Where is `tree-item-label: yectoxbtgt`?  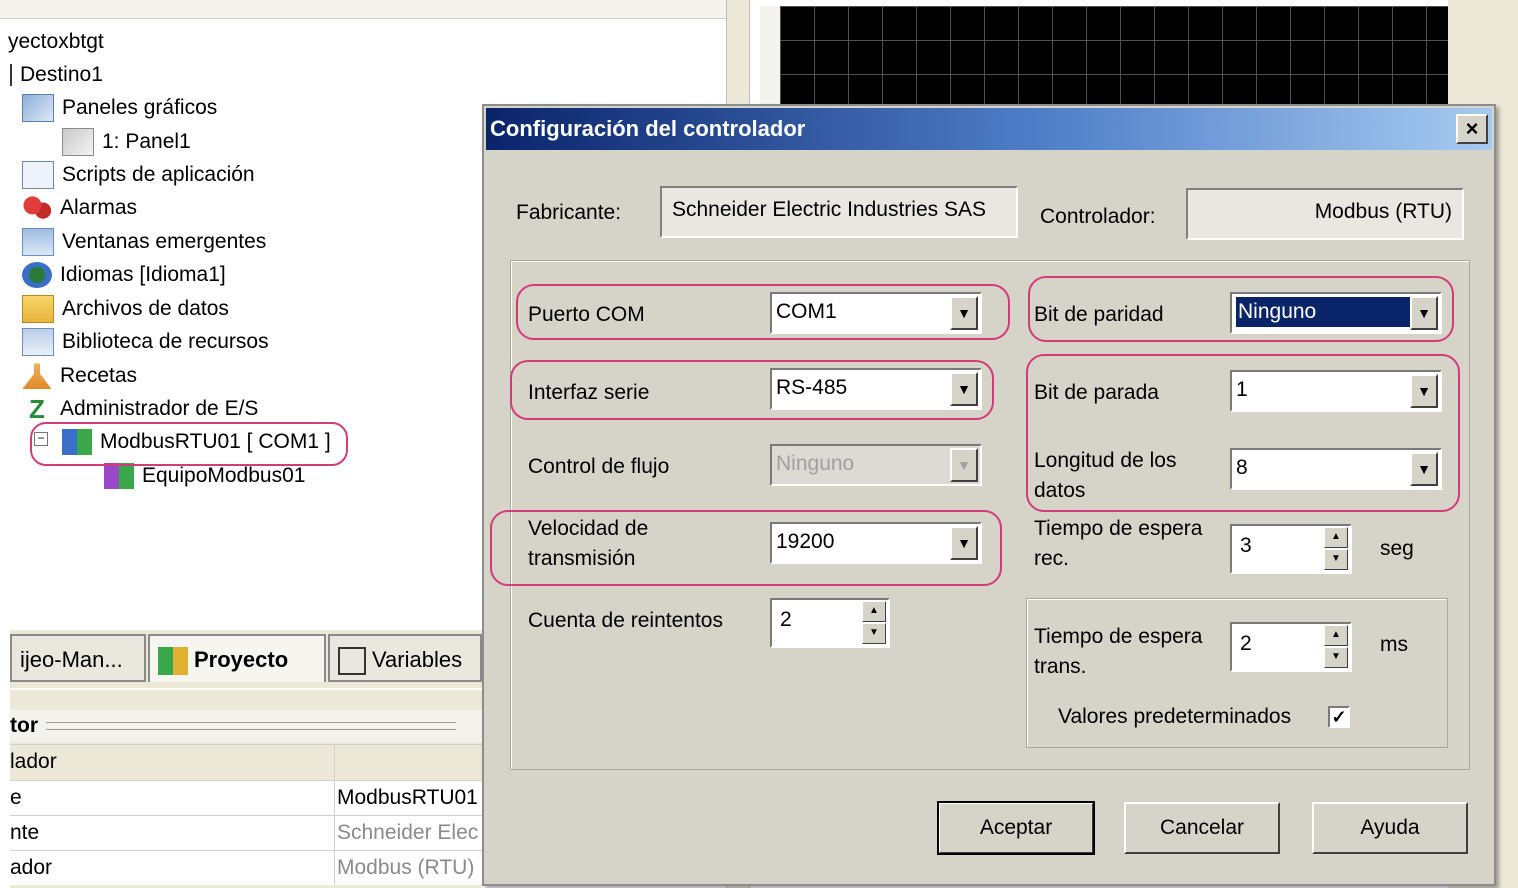 tree-item-label: yectoxbtgt is located at coordinates (56, 41).